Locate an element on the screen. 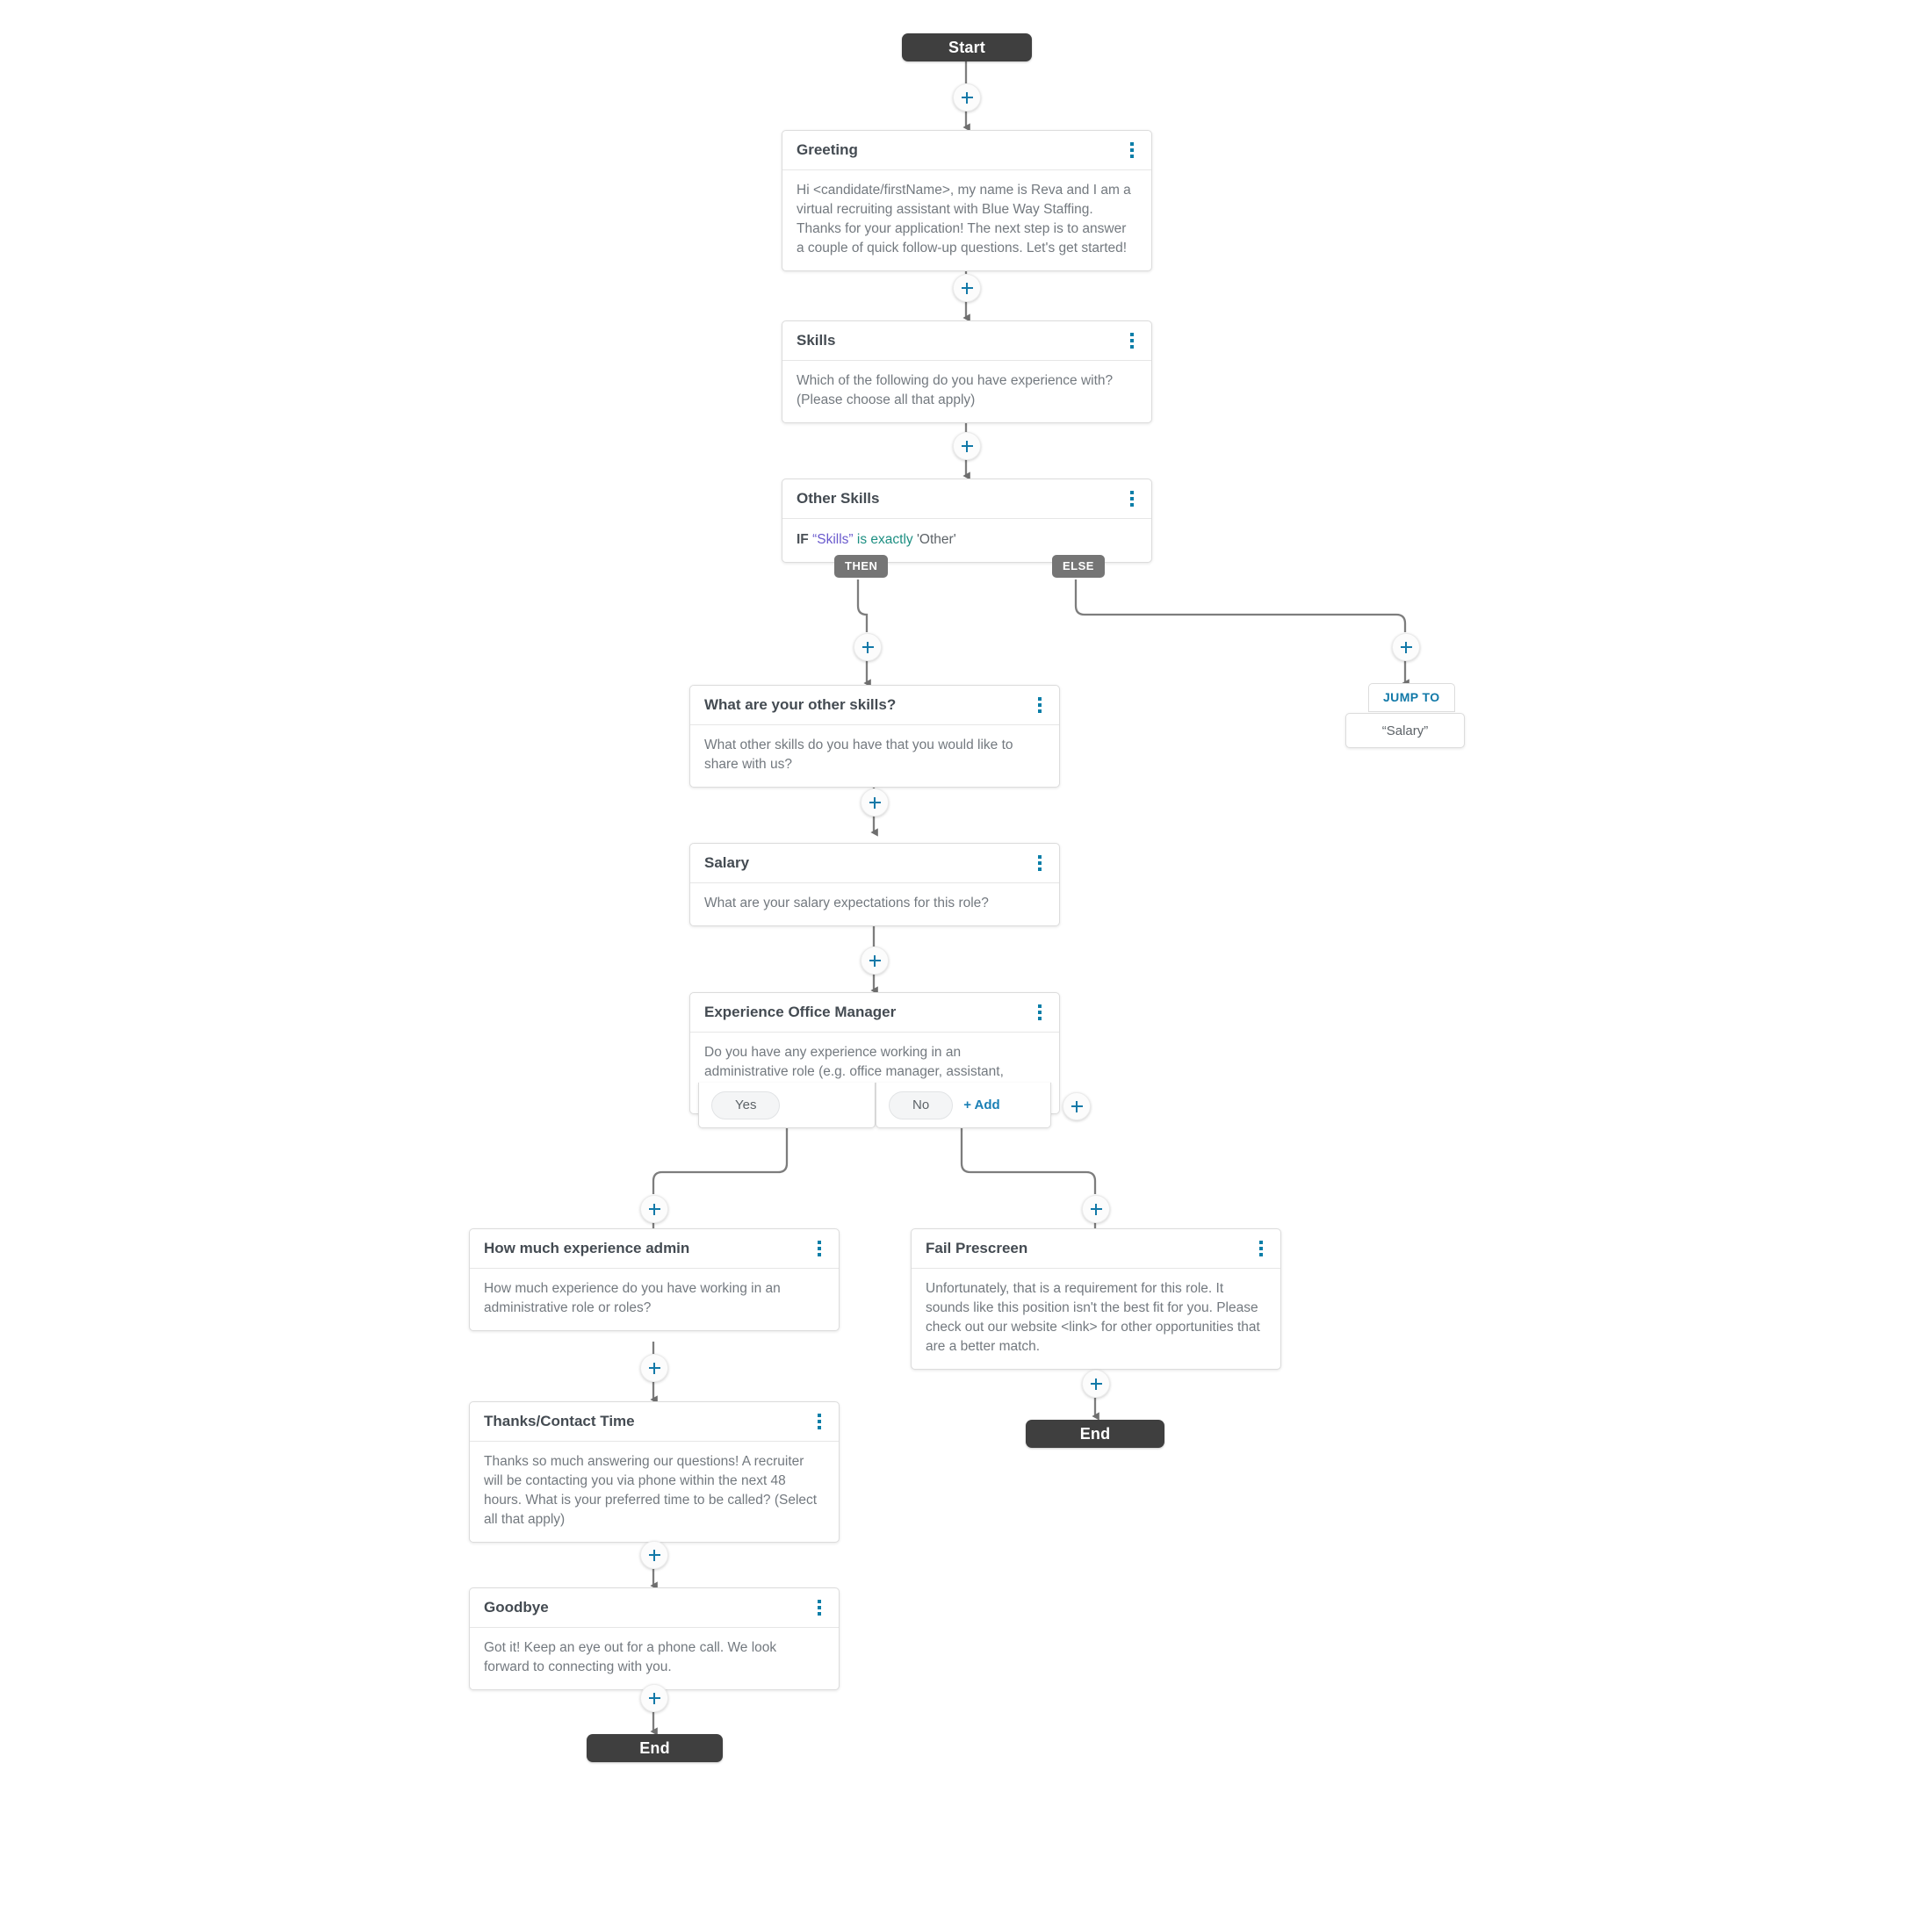 The image size is (1932, 1929). answer-branch-strip: Yes No + Add is located at coordinates (874, 1105).